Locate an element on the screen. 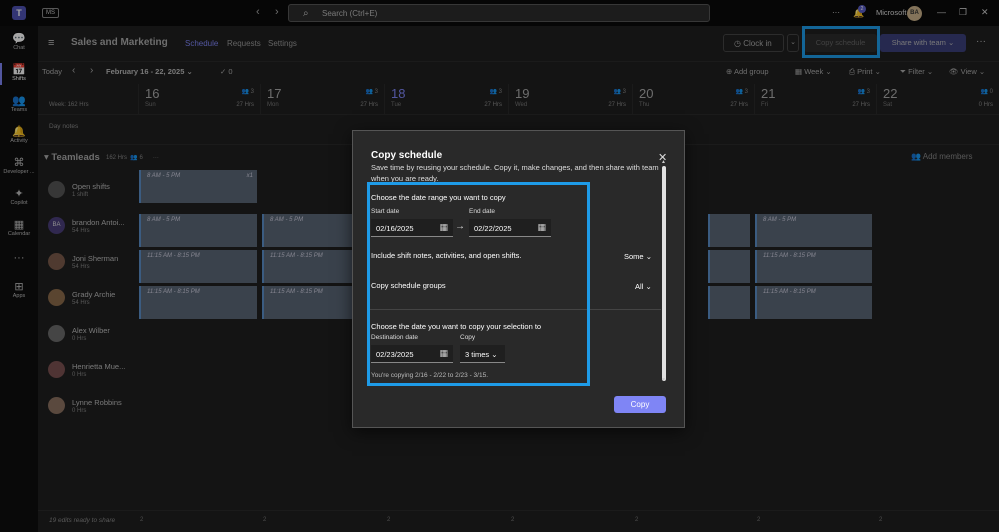 The image size is (999, 532). dialog-title: Copy schedule is located at coordinates (409, 155).